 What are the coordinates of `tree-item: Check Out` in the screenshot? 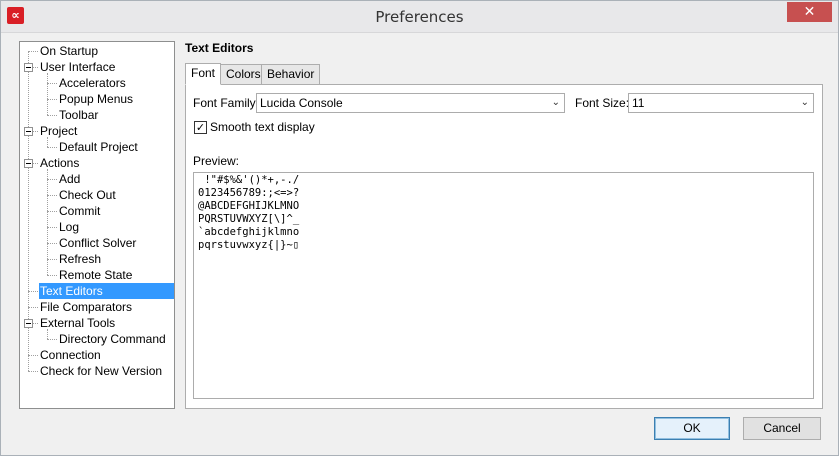 It's located at (88, 195).